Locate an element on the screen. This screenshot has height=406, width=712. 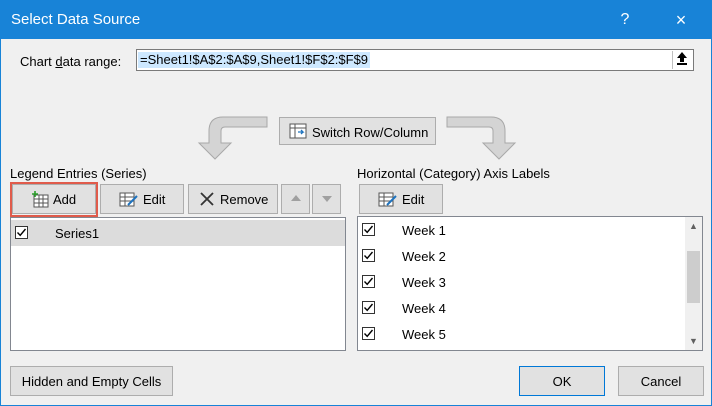
axis-label-row: Week 5 is located at coordinates (530, 334).